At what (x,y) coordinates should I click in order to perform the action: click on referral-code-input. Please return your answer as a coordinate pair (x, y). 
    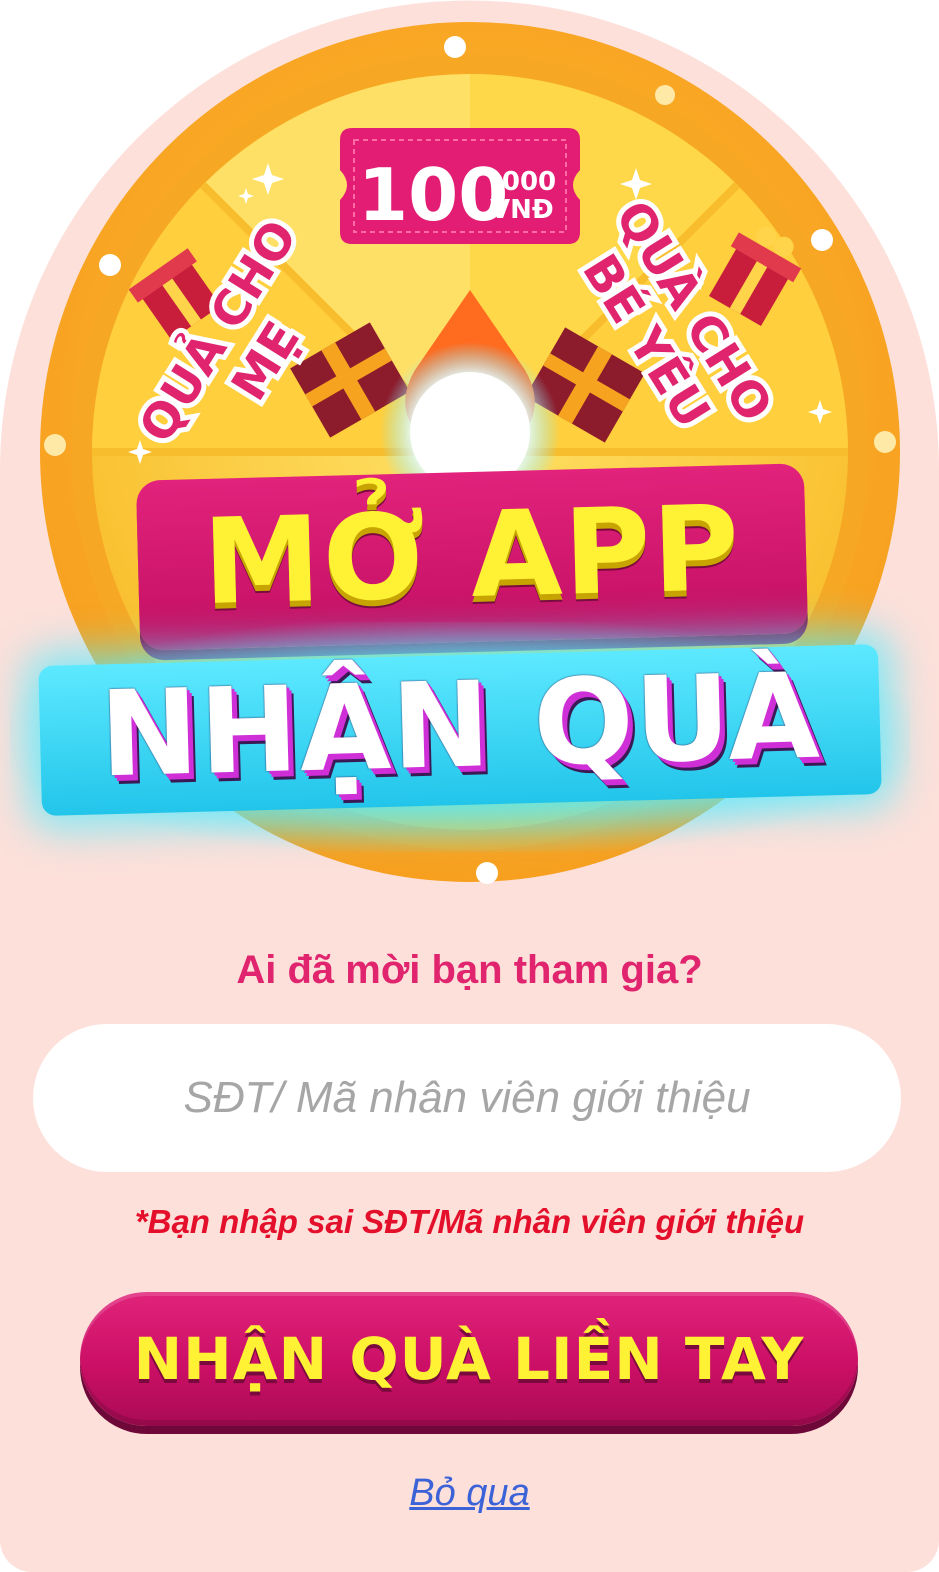
    Looking at the image, I should click on (467, 1098).